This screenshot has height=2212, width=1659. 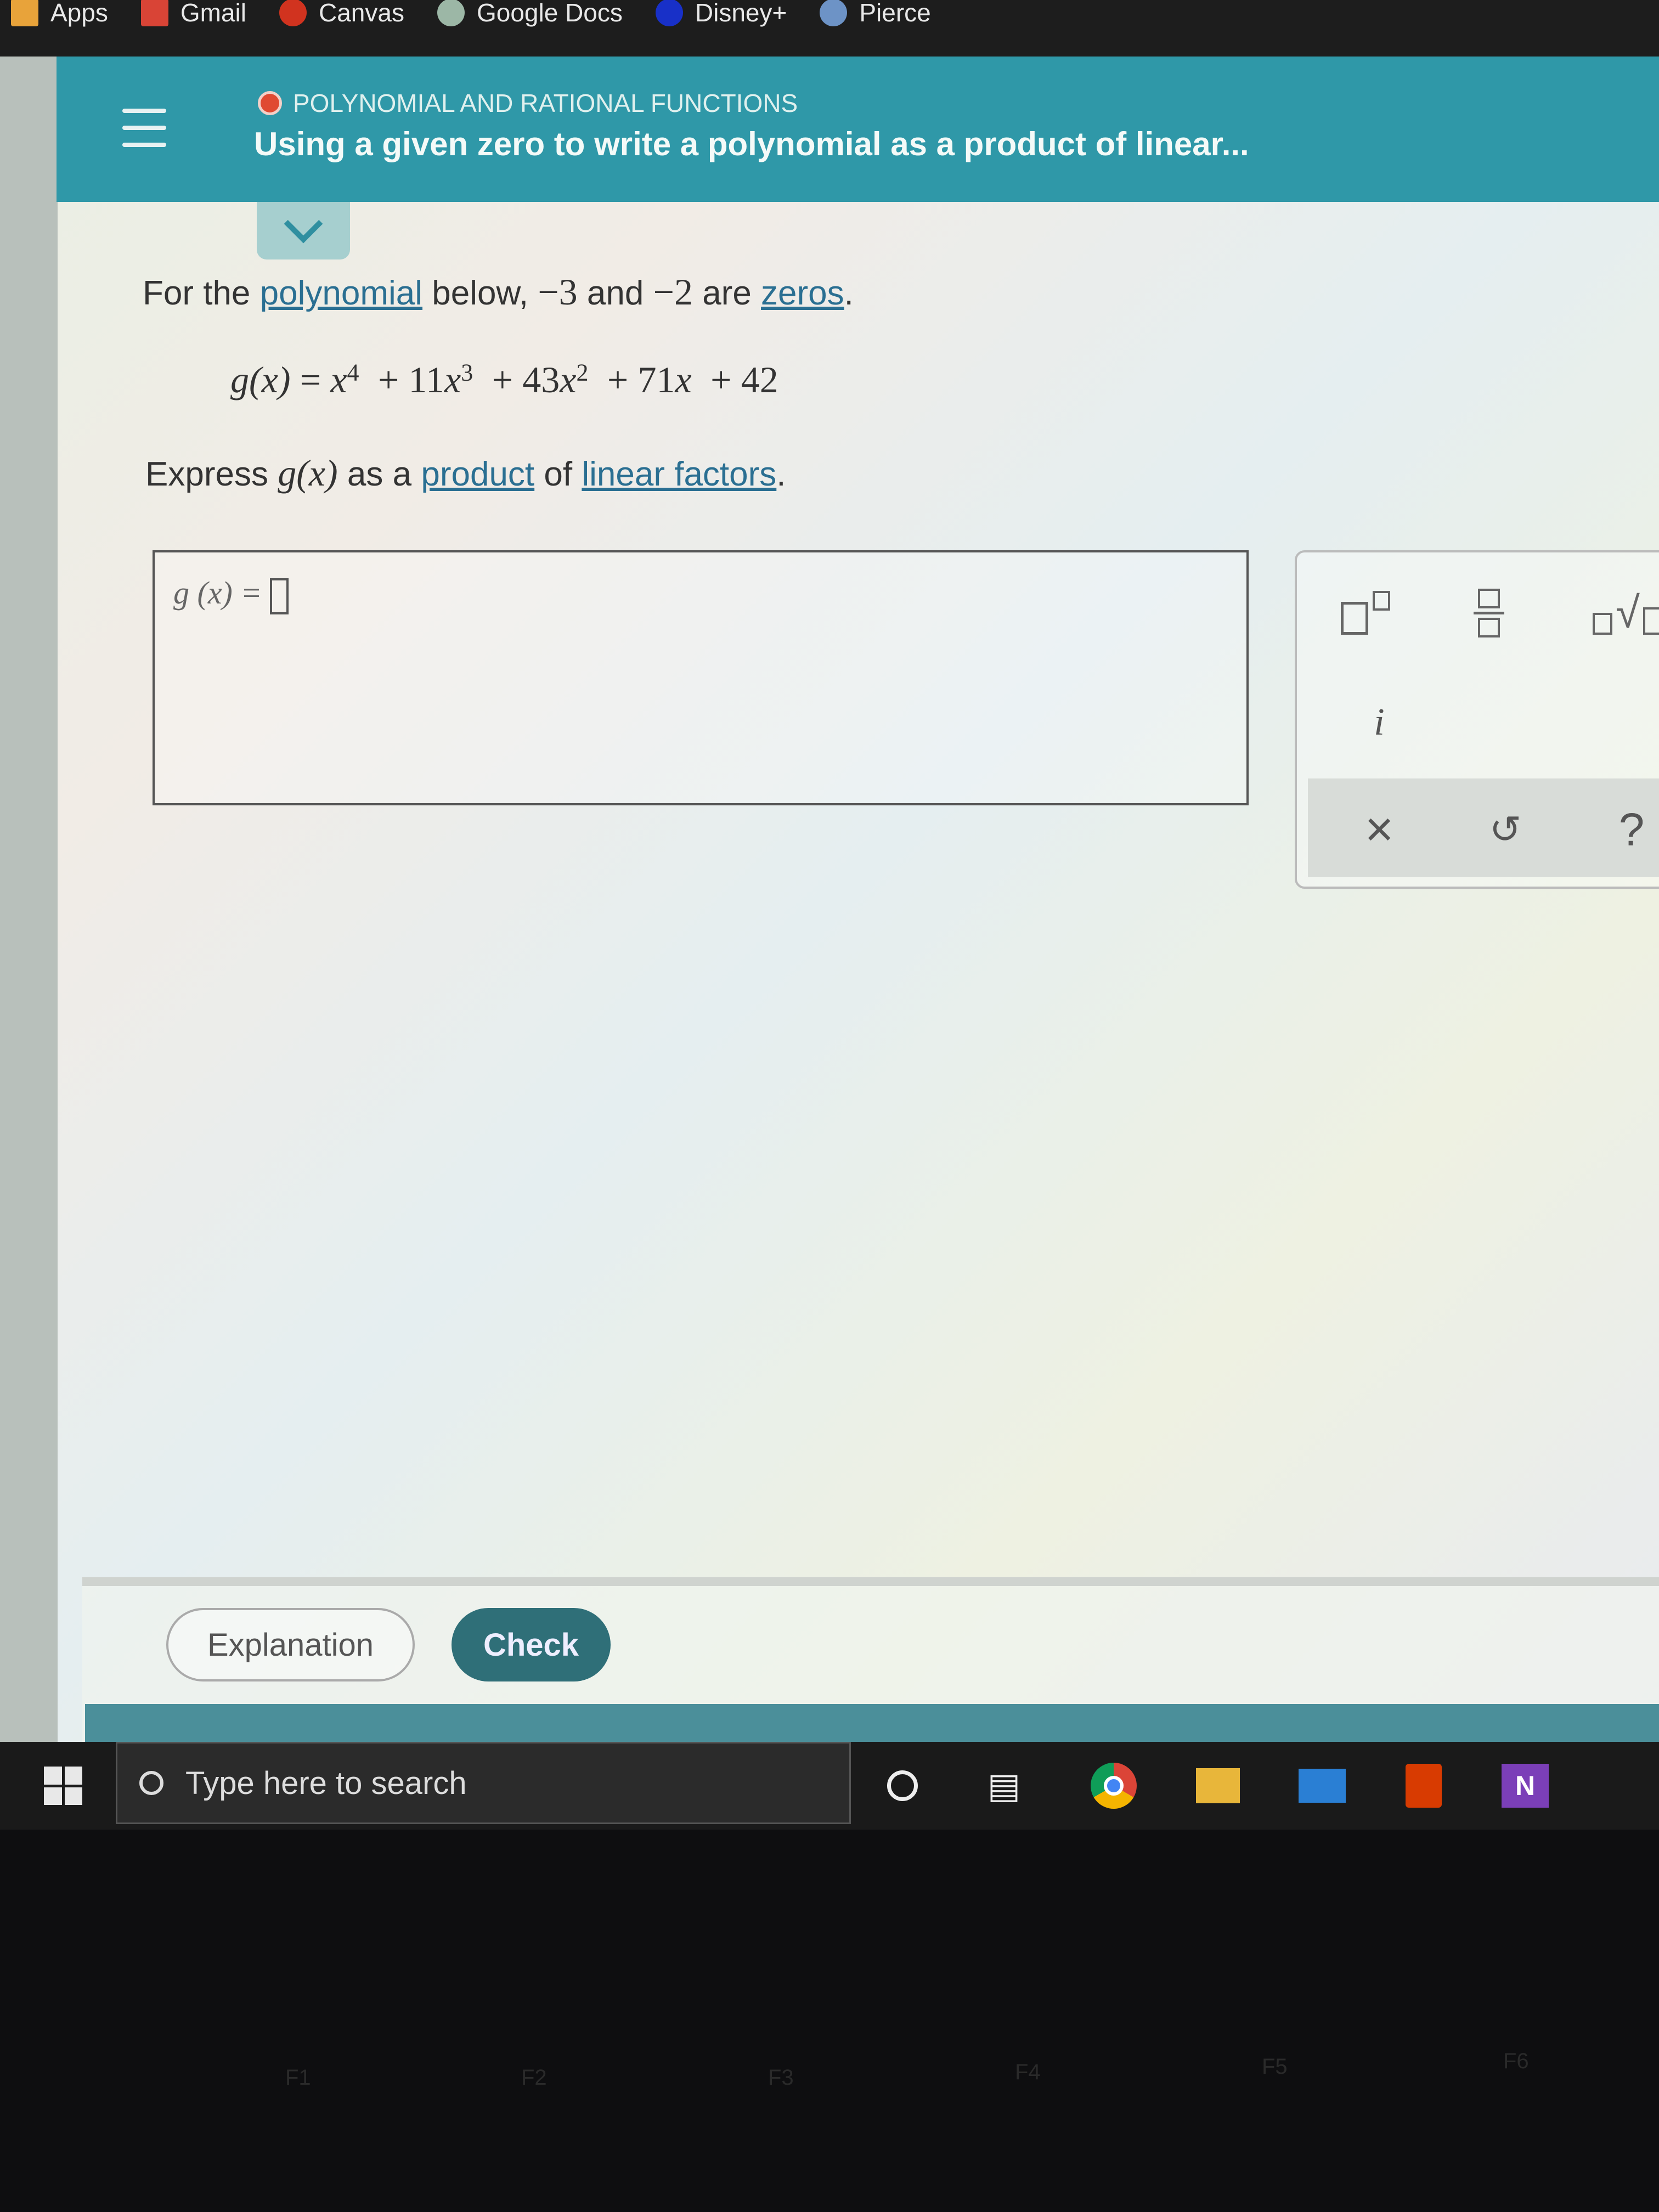 I want to click on nth-root-button: √, so click(x=1618, y=613).